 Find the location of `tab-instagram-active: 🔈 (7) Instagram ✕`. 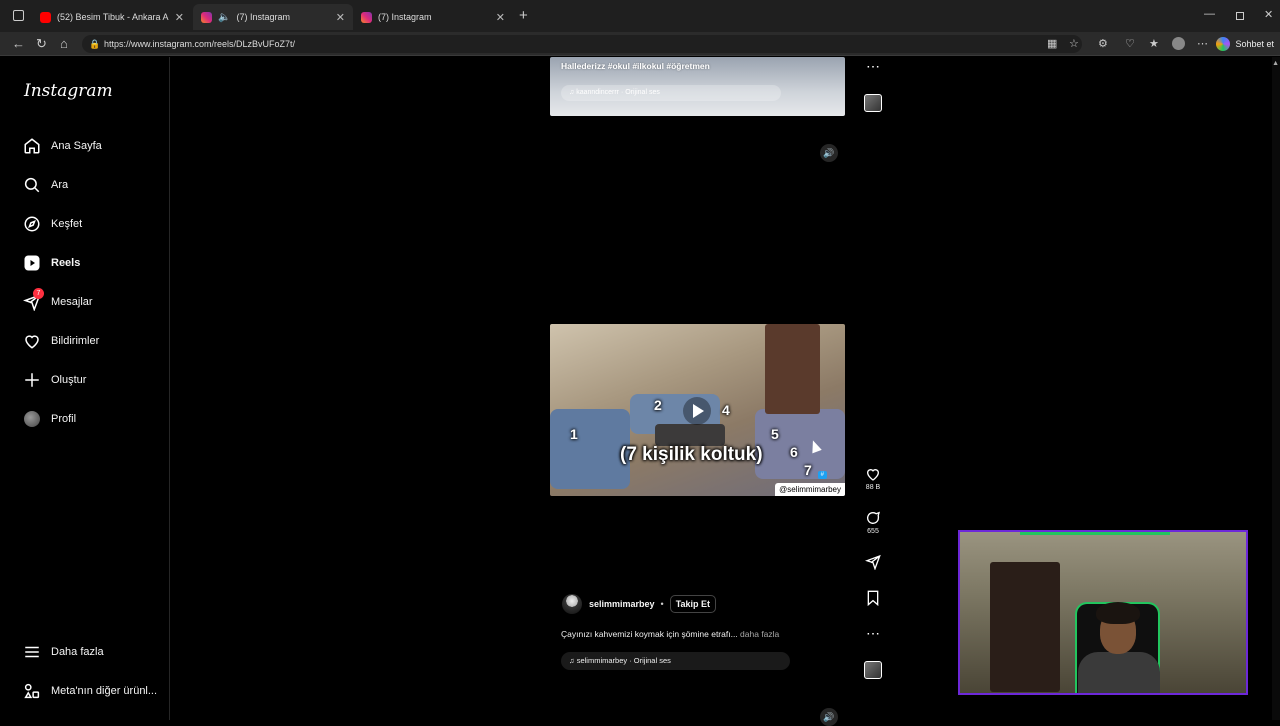

tab-instagram-active: 🔈 (7) Instagram ✕ is located at coordinates (273, 17).